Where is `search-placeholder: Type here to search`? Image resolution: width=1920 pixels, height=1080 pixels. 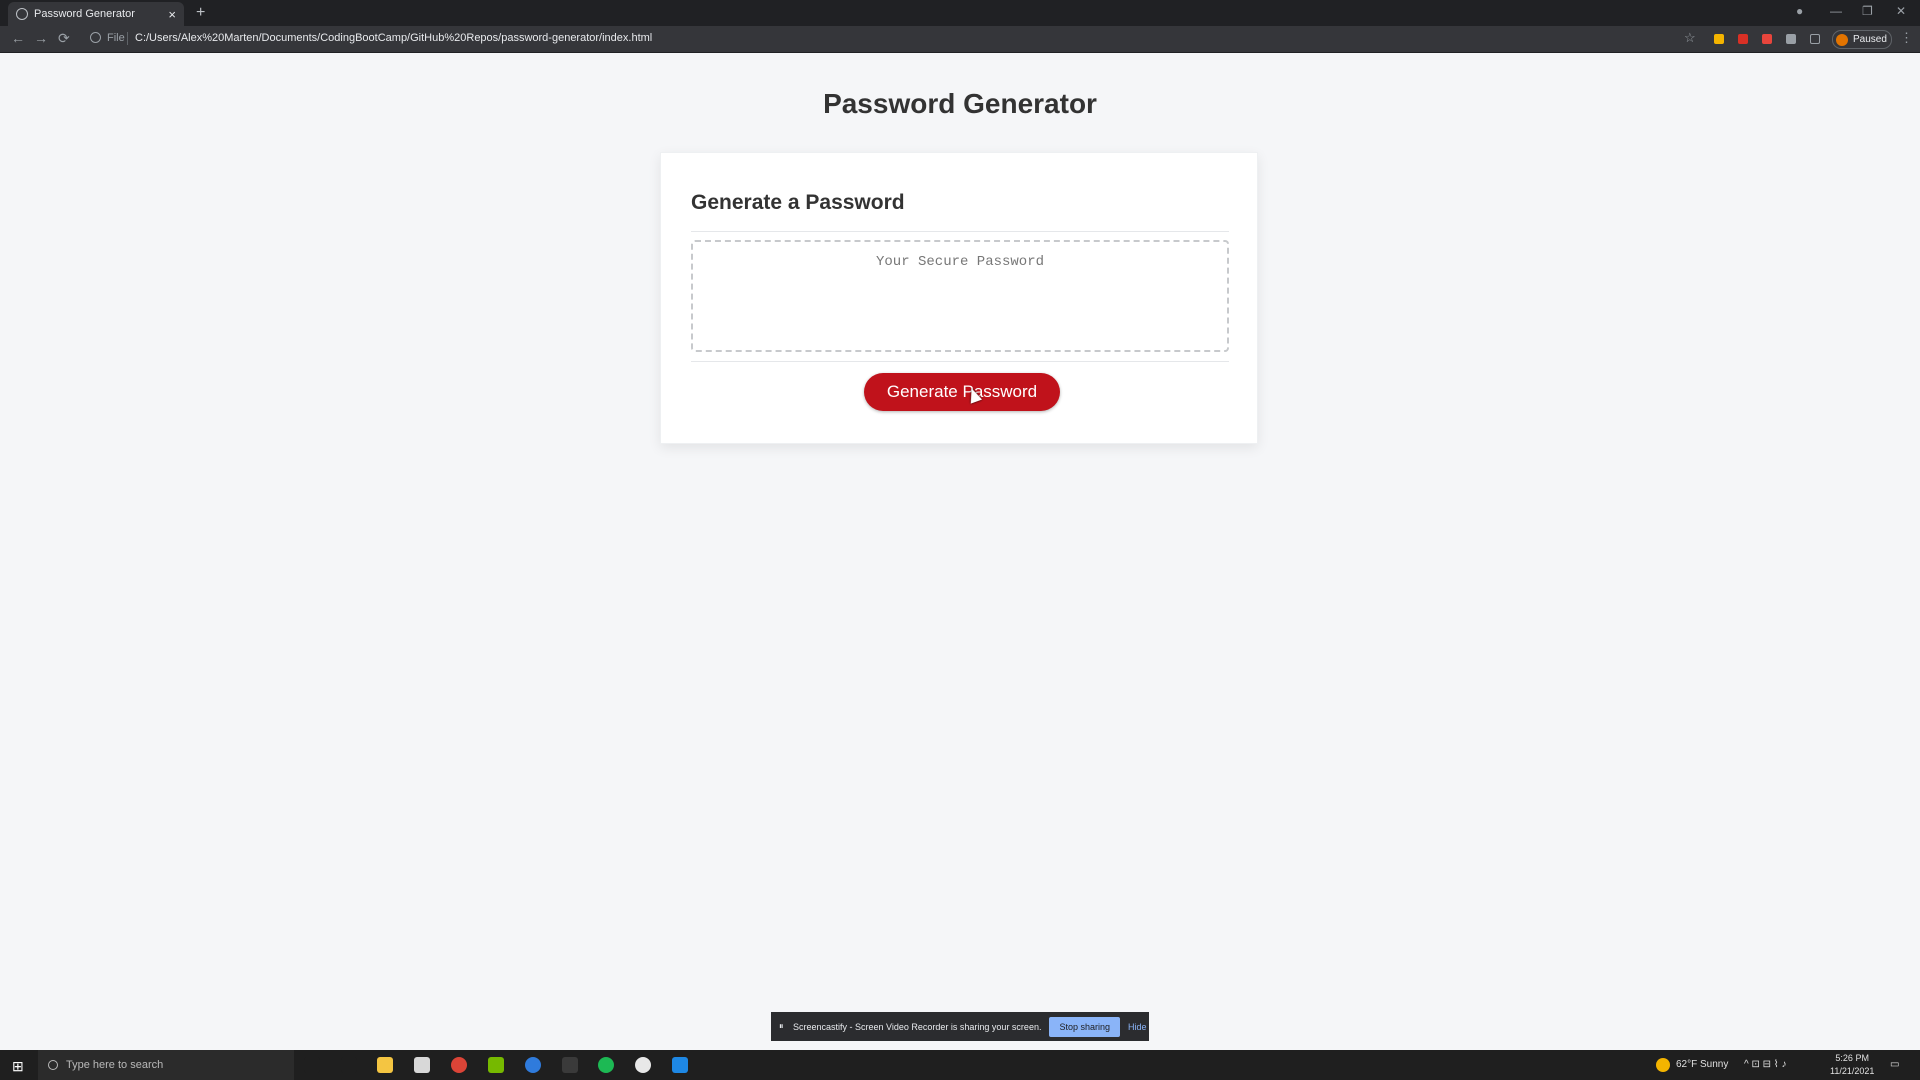
search-placeholder: Type here to search is located at coordinates (115, 1065).